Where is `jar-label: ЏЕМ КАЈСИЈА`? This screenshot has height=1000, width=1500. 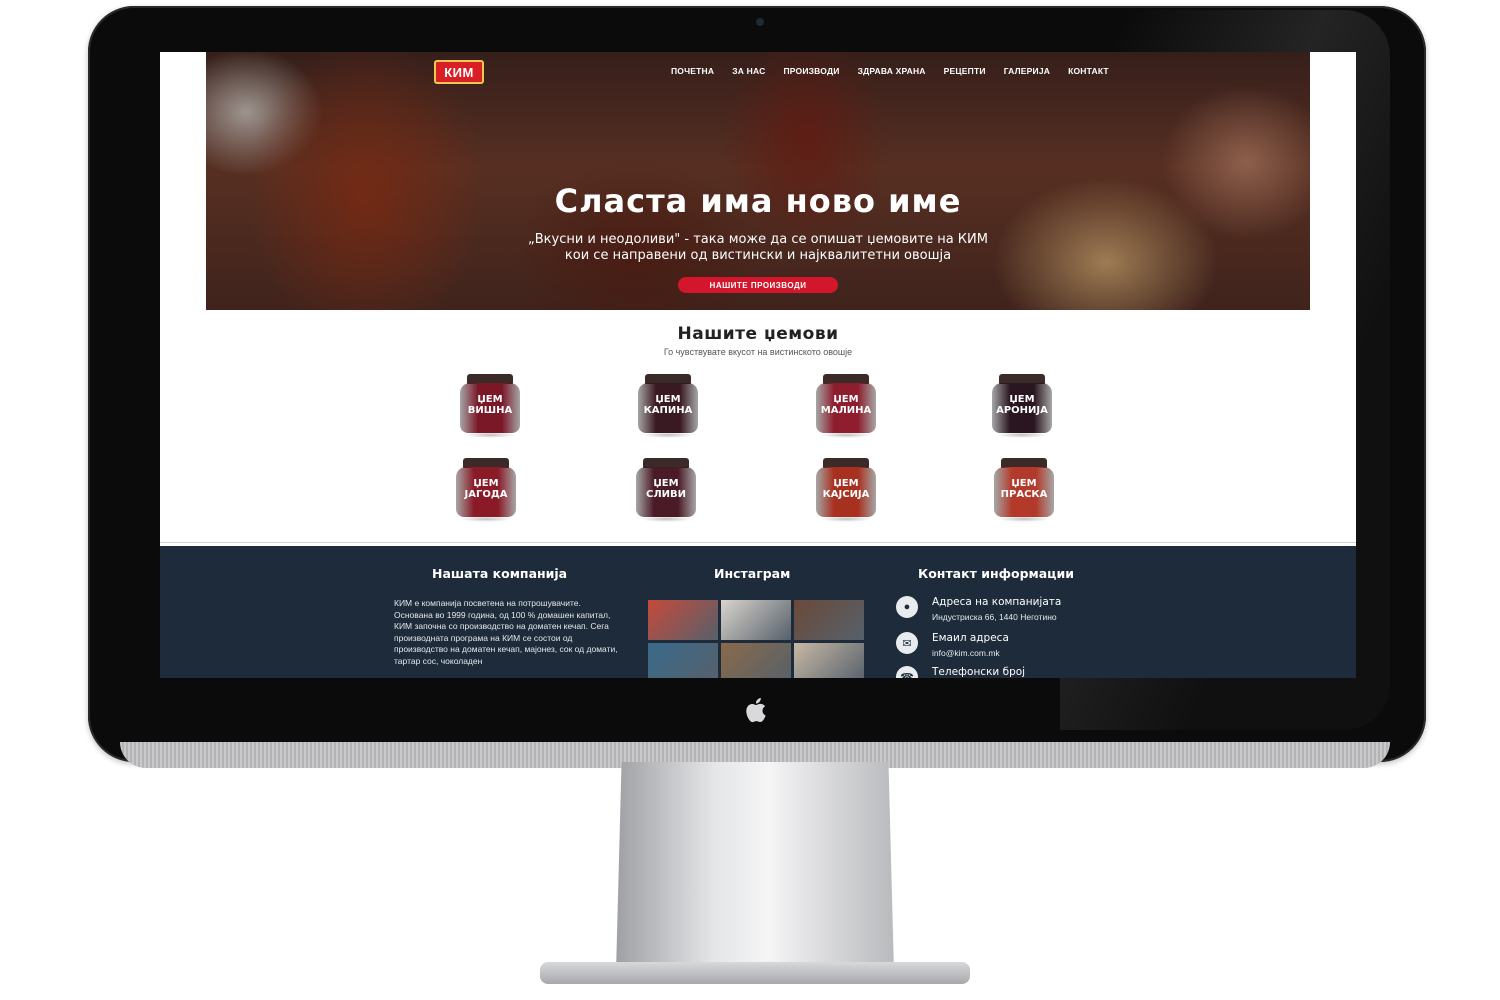
jar-label: ЏЕМ КАЈСИЈА is located at coordinates (846, 489).